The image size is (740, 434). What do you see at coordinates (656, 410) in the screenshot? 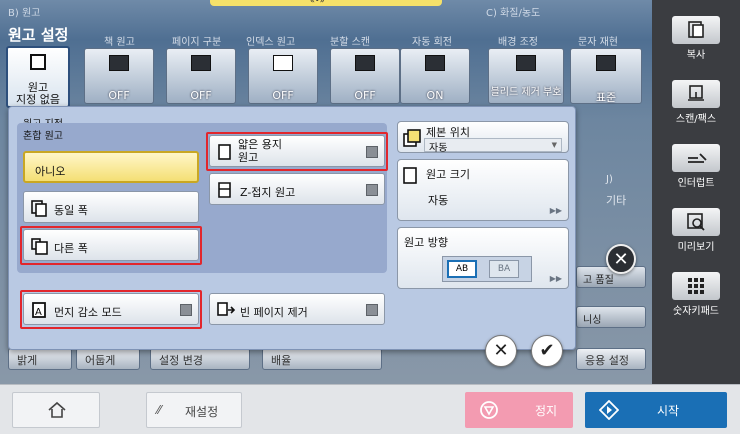
I see `start-button: 시작` at bounding box center [656, 410].